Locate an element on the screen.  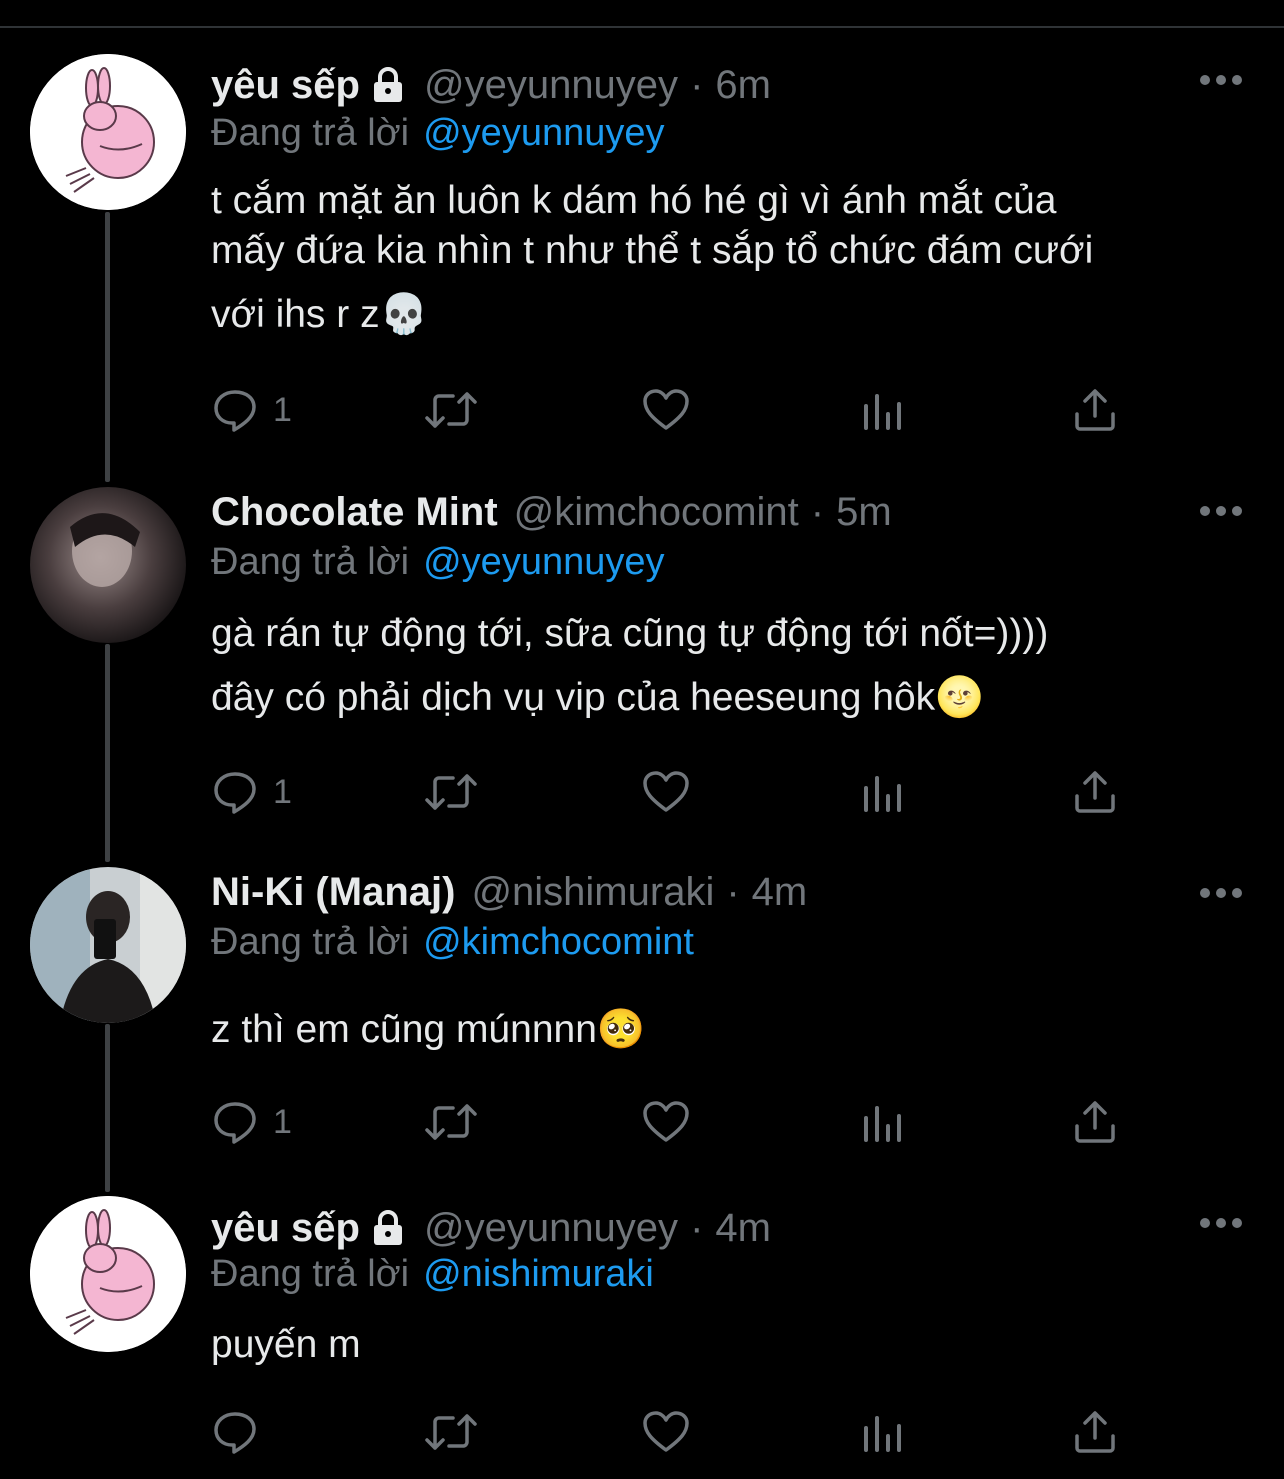
replying-to: Đang trả lời @yeyunnuyey is located at coordinates (438, 133).